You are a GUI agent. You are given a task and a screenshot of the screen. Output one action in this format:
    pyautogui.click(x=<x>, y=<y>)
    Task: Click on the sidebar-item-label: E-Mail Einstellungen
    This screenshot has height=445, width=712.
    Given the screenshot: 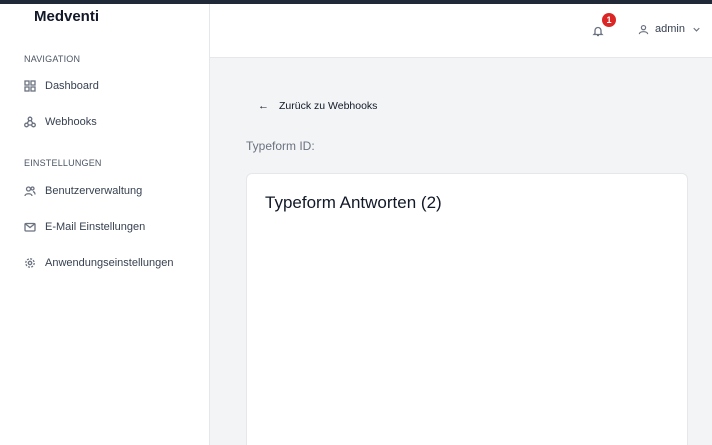 What is the action you would take?
    pyautogui.click(x=95, y=227)
    